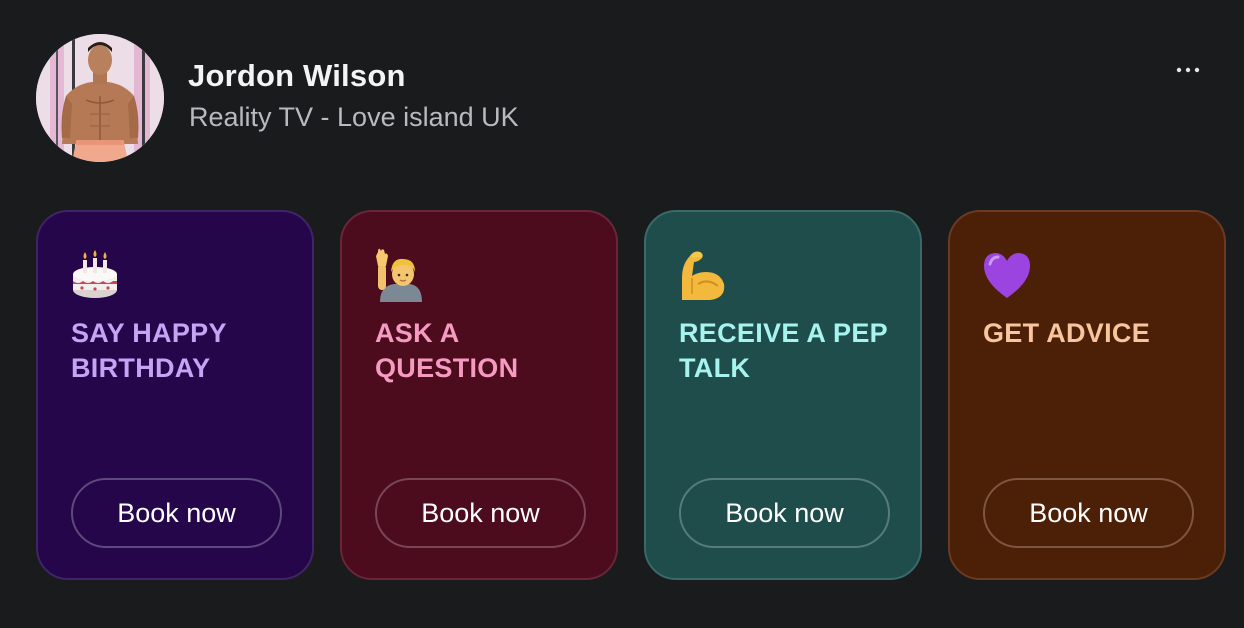 The height and width of the screenshot is (628, 1244). Describe the element at coordinates (783, 350) in the screenshot. I see `card-title: RECEIVE A PEP TALK` at that location.